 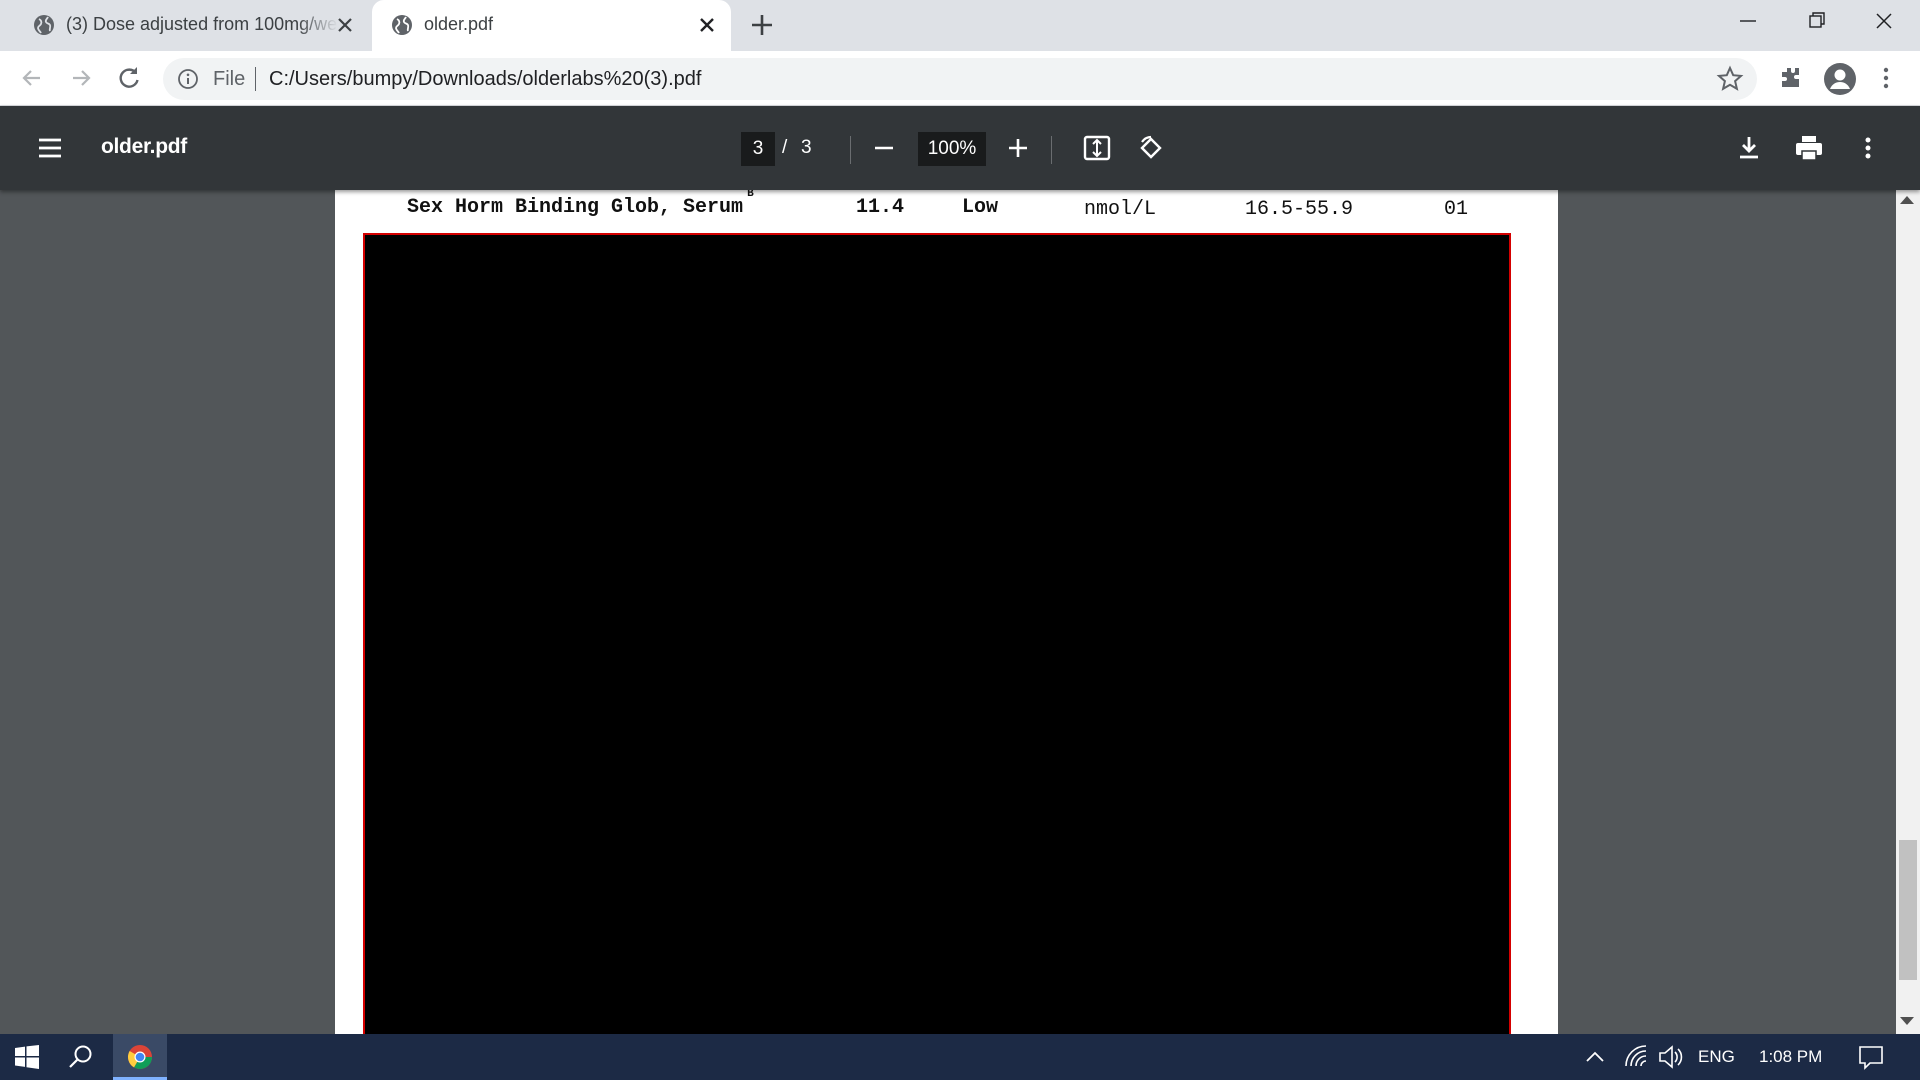 I want to click on windows-taskbar: ENG 1:08 PM, so click(x=960, y=1057).